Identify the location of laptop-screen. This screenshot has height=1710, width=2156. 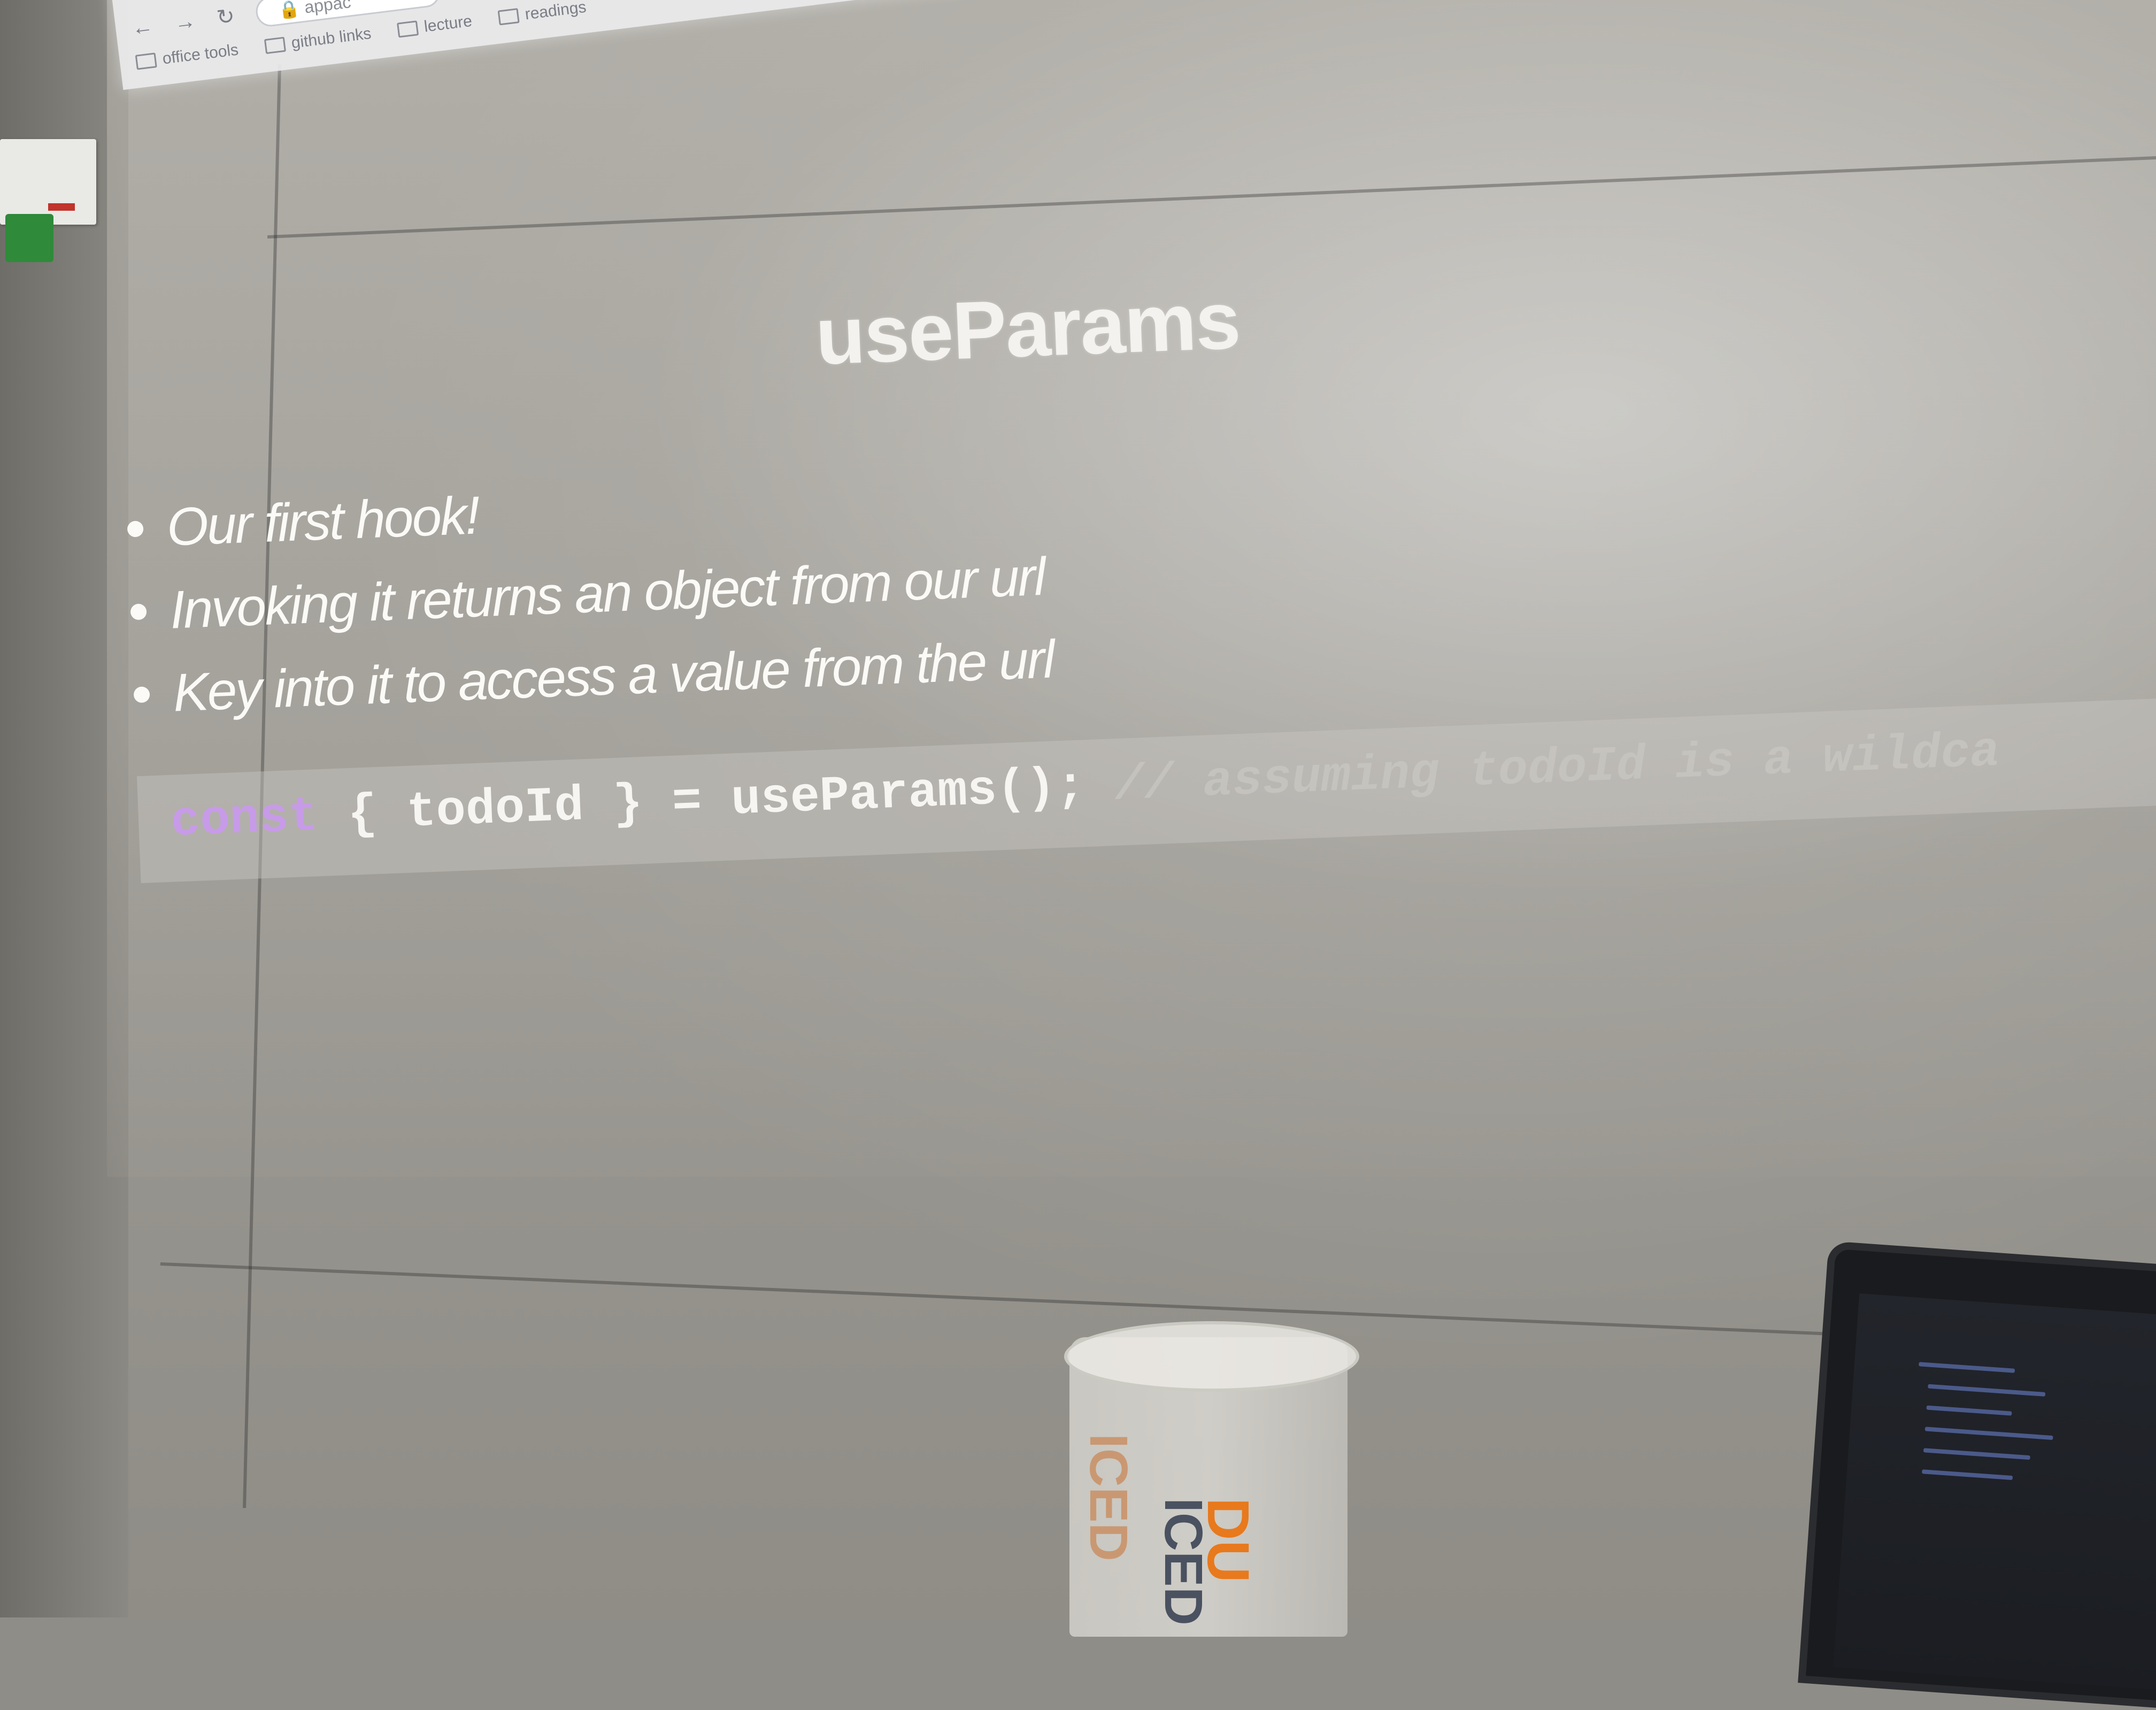
(1994, 1492).